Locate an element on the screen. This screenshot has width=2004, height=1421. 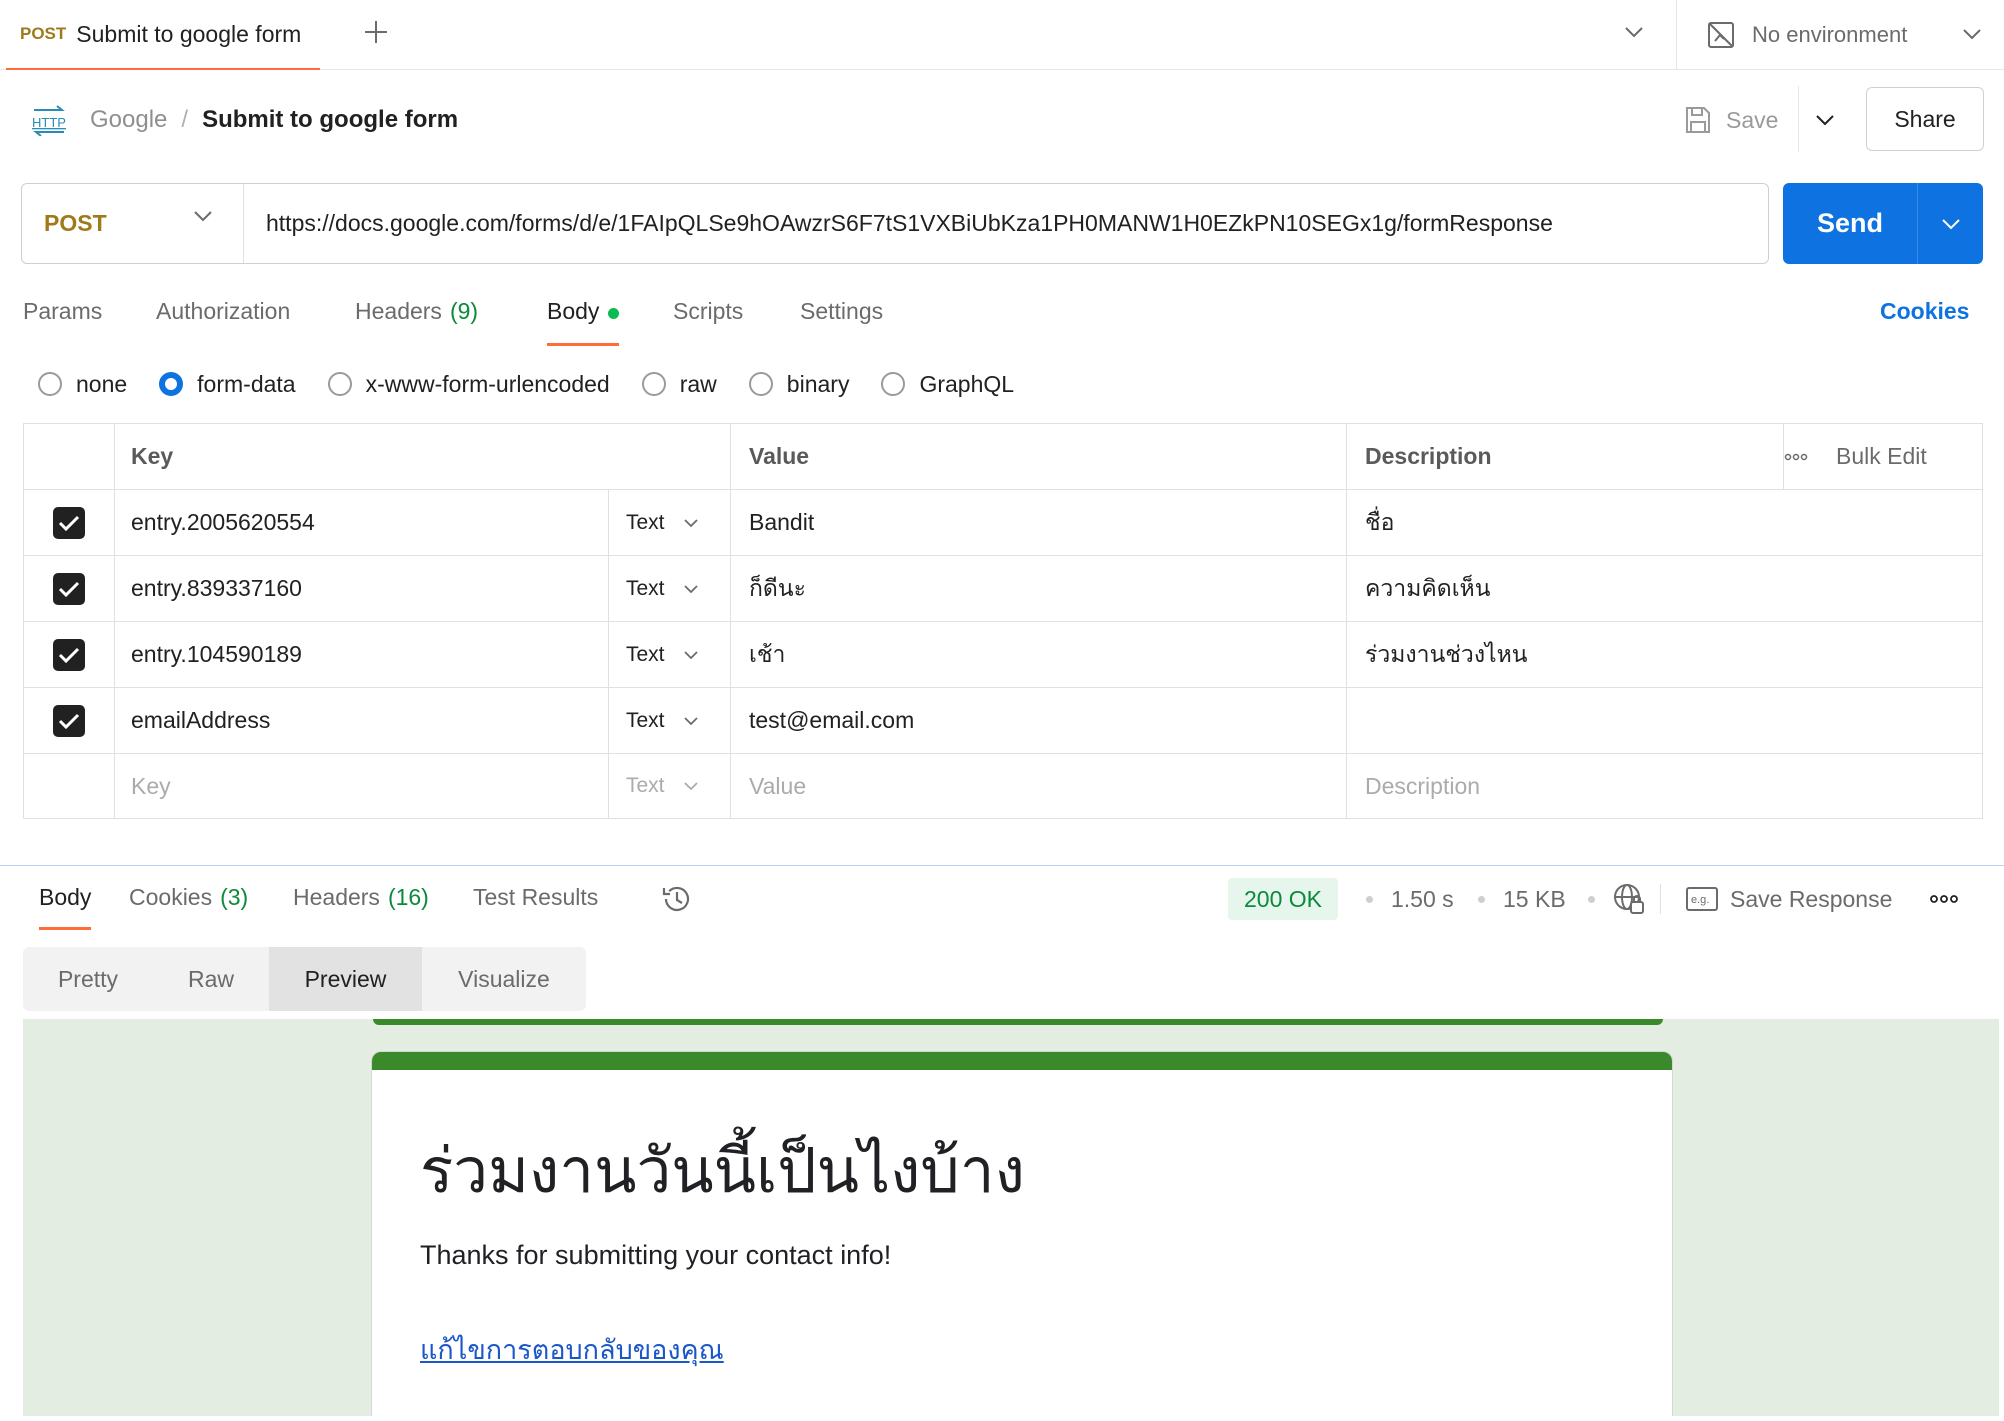
radio-none: none is located at coordinates (82, 384).